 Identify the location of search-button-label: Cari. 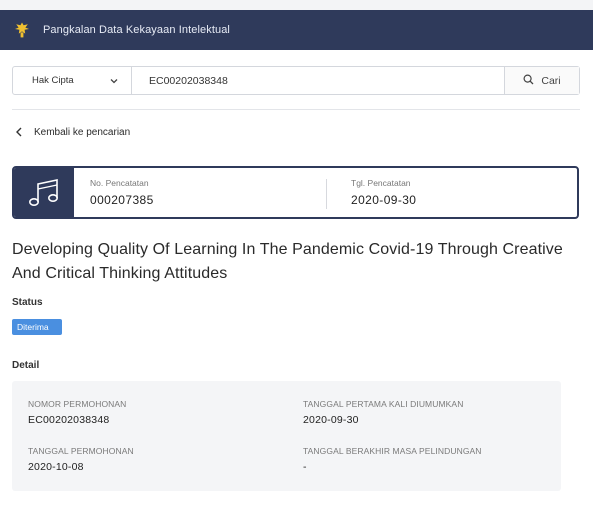
(551, 80).